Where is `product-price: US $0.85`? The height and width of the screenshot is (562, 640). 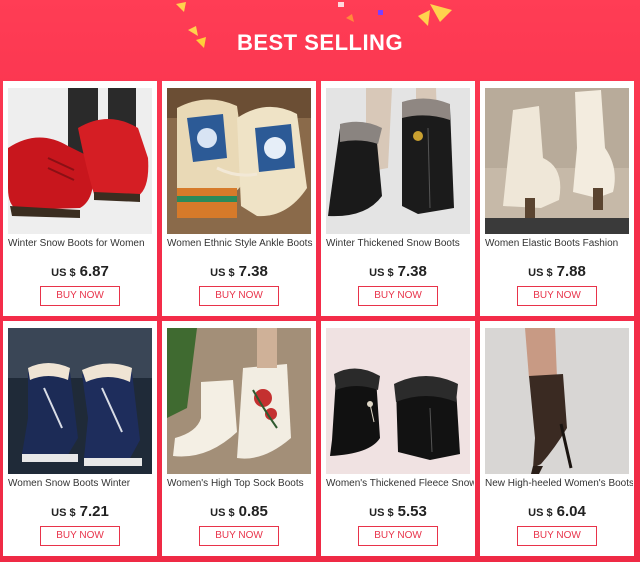
product-price: US $0.85 is located at coordinates (239, 512).